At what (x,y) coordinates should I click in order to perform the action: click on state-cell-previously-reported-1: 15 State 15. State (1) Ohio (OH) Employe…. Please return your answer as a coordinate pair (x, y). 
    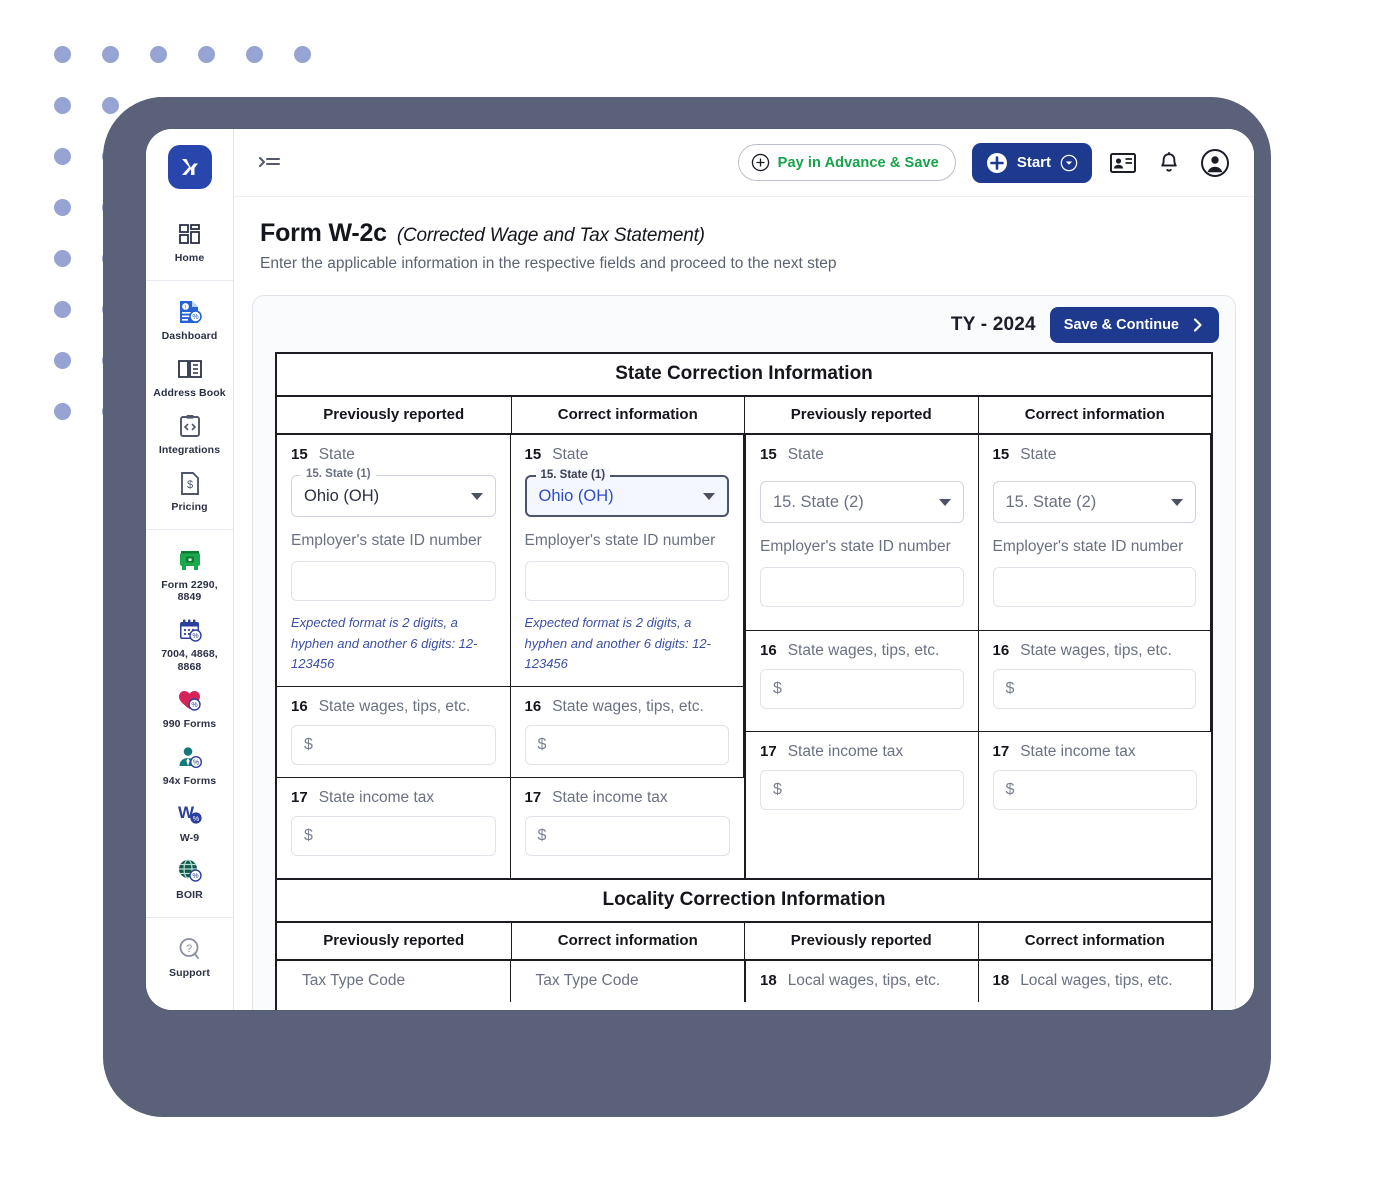
    Looking at the image, I should click on (394, 560).